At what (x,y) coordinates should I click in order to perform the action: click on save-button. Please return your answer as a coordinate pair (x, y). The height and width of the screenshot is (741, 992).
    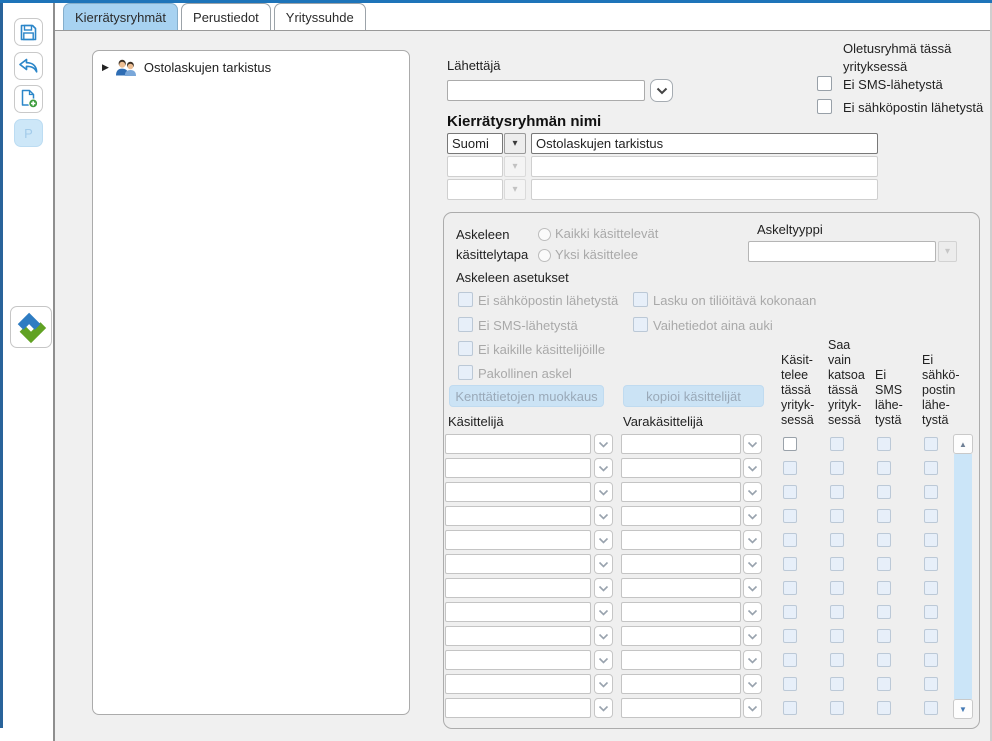
    Looking at the image, I should click on (28, 32).